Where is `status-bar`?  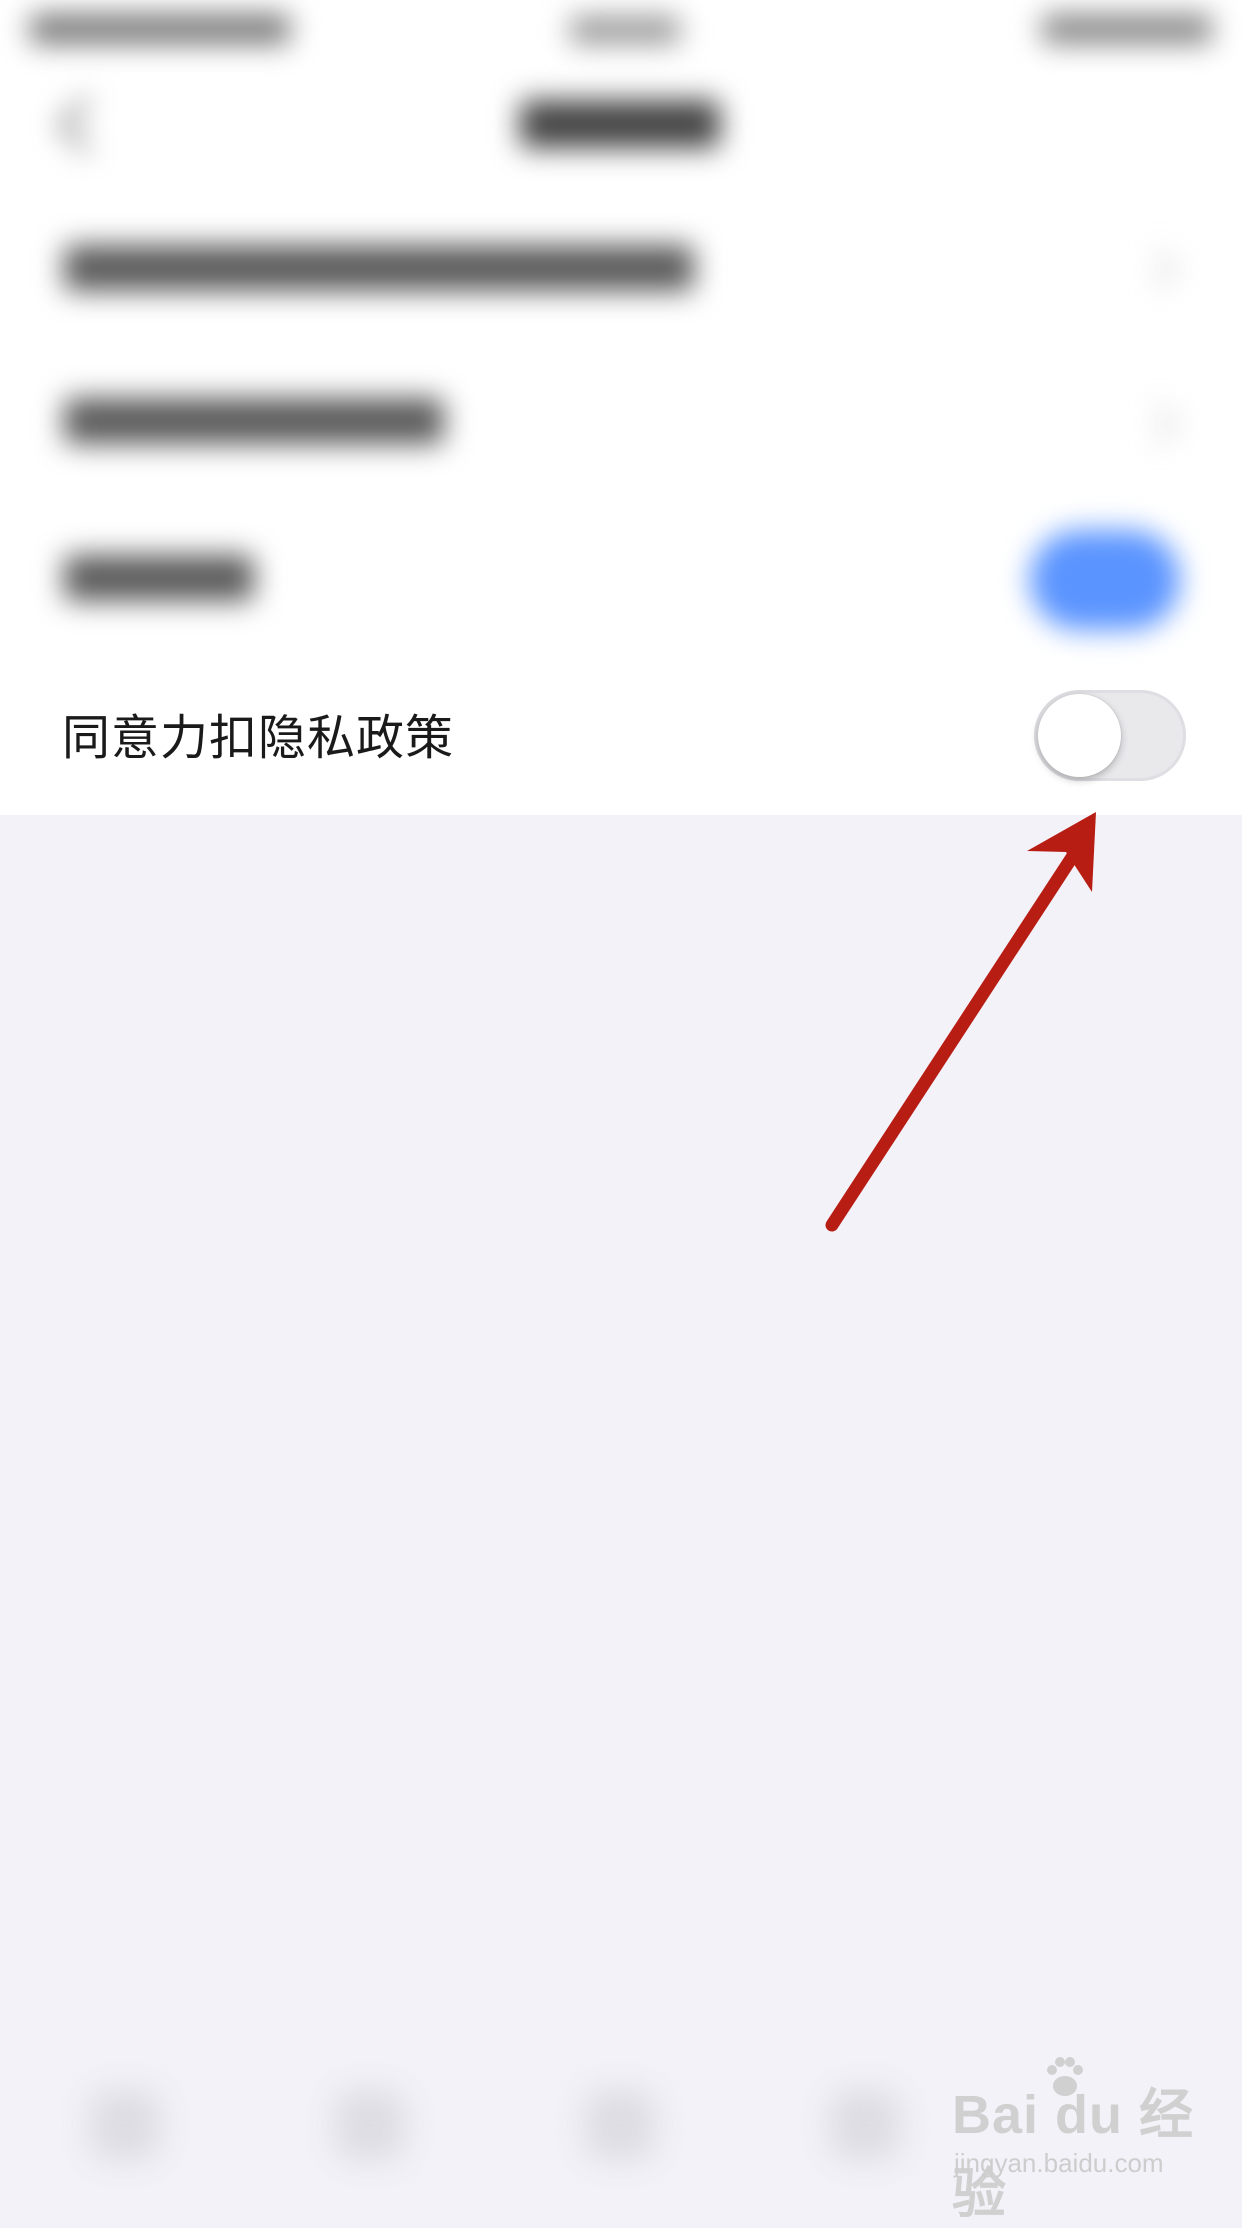 status-bar is located at coordinates (621, 30).